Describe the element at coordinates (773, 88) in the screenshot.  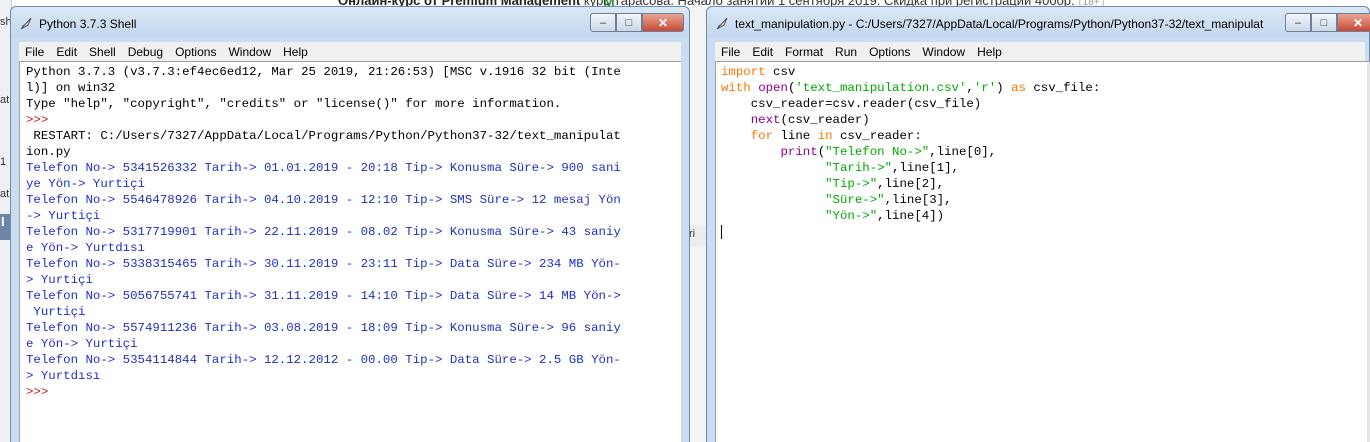
I see `code-token: open` at that location.